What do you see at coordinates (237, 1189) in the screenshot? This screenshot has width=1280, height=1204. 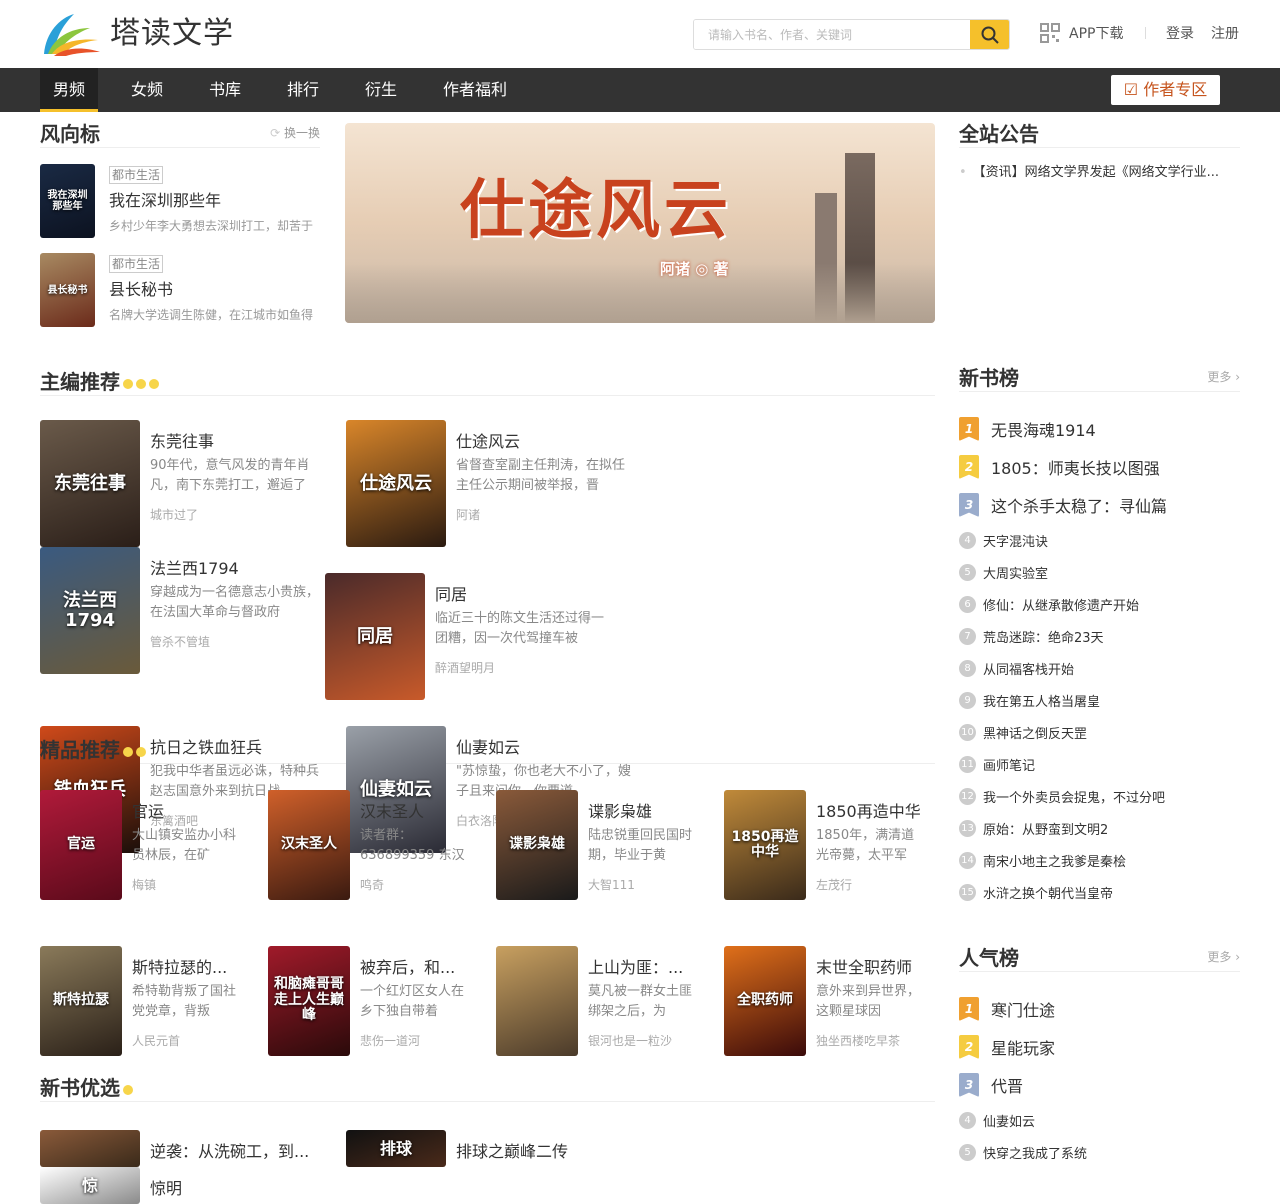 I see `book-title: 惊明` at bounding box center [237, 1189].